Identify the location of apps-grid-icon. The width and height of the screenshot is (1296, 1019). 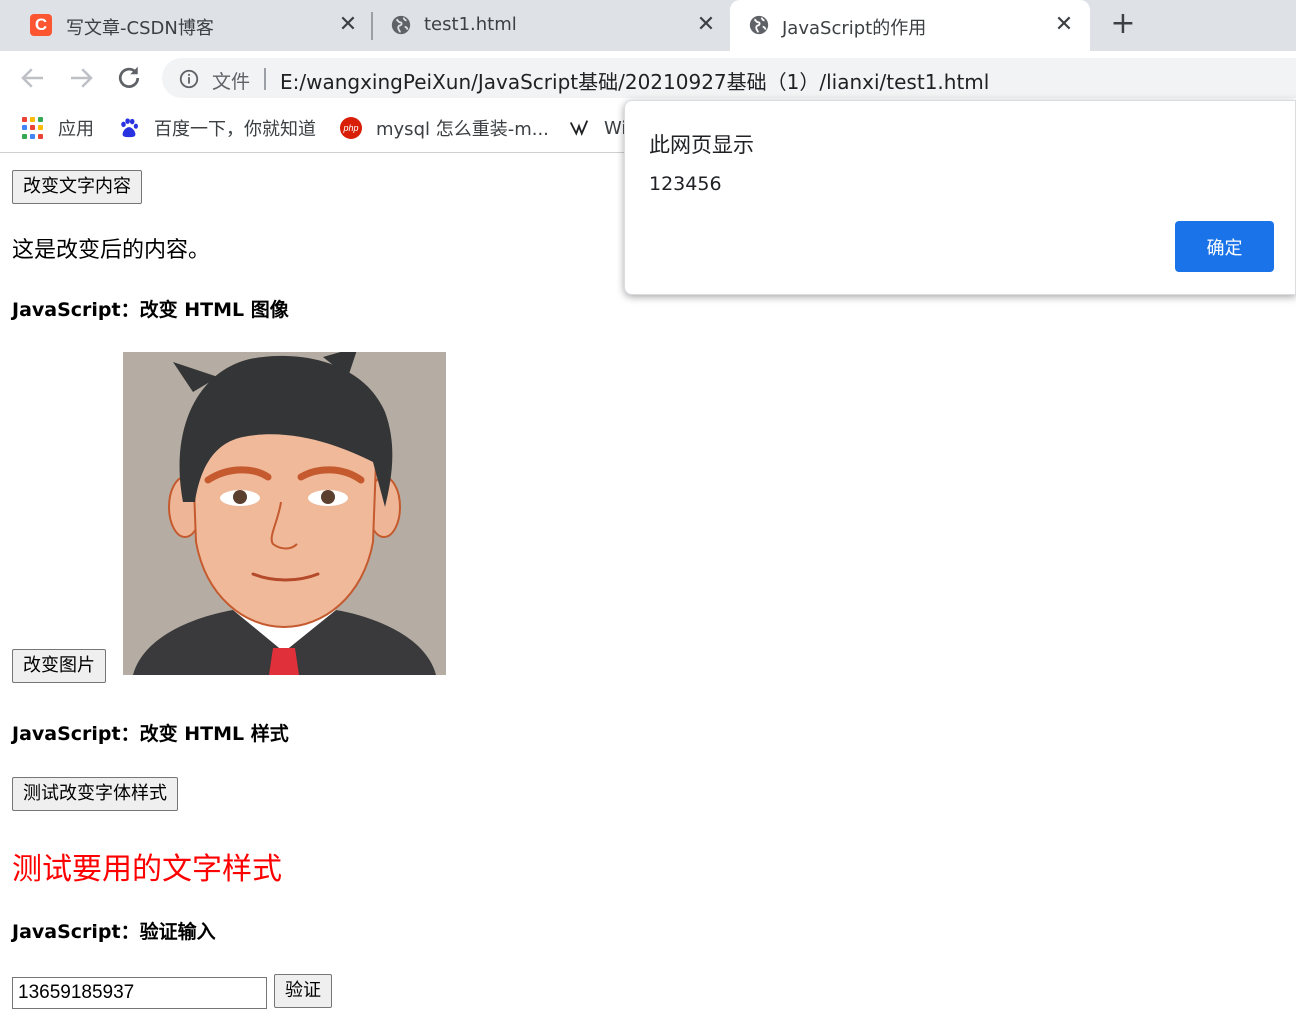
(33, 128).